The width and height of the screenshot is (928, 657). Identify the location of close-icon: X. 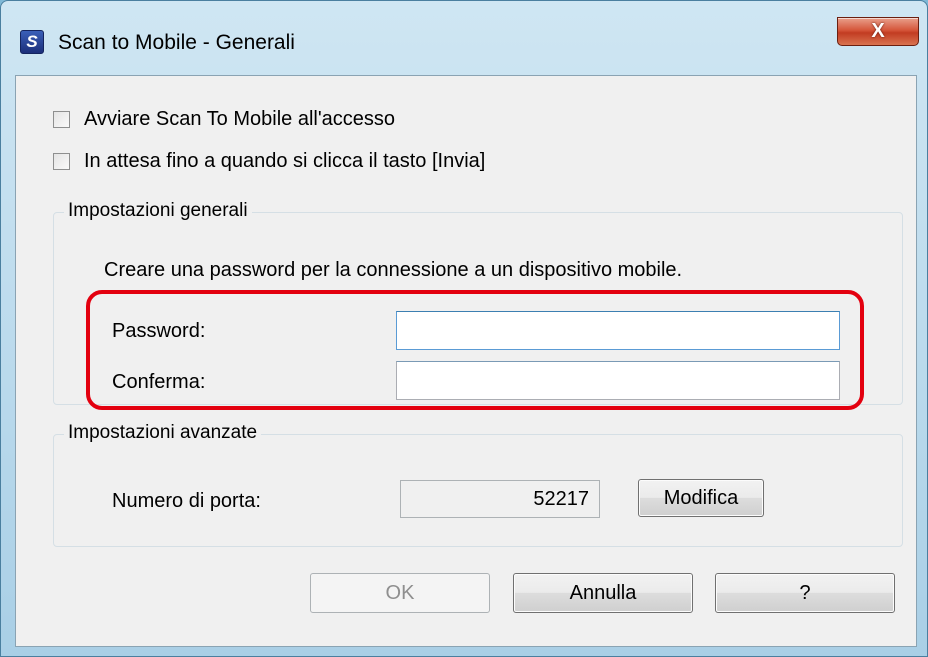
(878, 31).